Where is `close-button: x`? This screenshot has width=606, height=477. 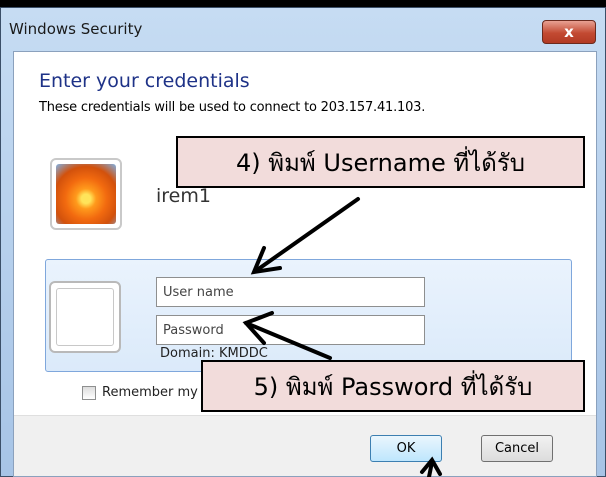 close-button: x is located at coordinates (569, 32).